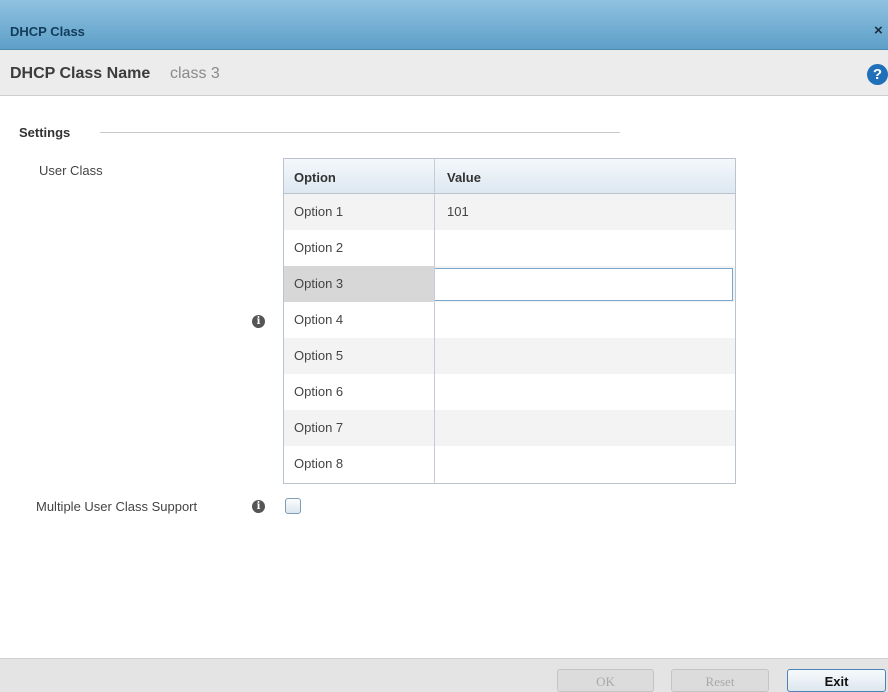 The height and width of the screenshot is (692, 888). I want to click on option-cell: Option 7, so click(319, 427).